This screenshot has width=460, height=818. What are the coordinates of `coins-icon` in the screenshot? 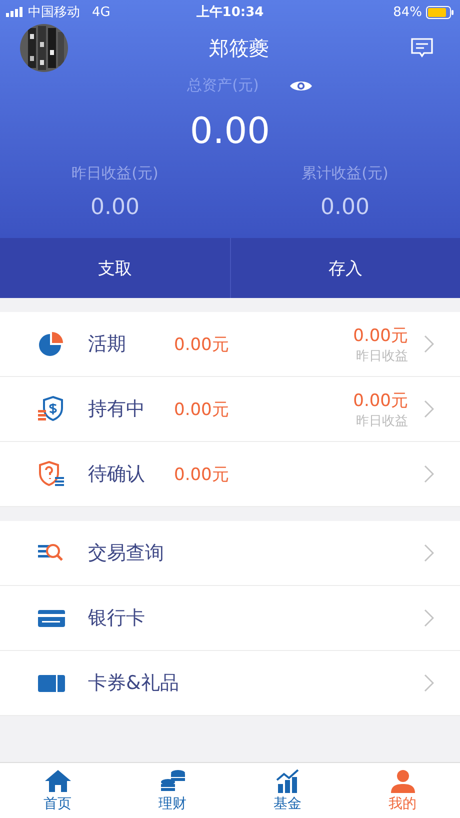 It's located at (172, 780).